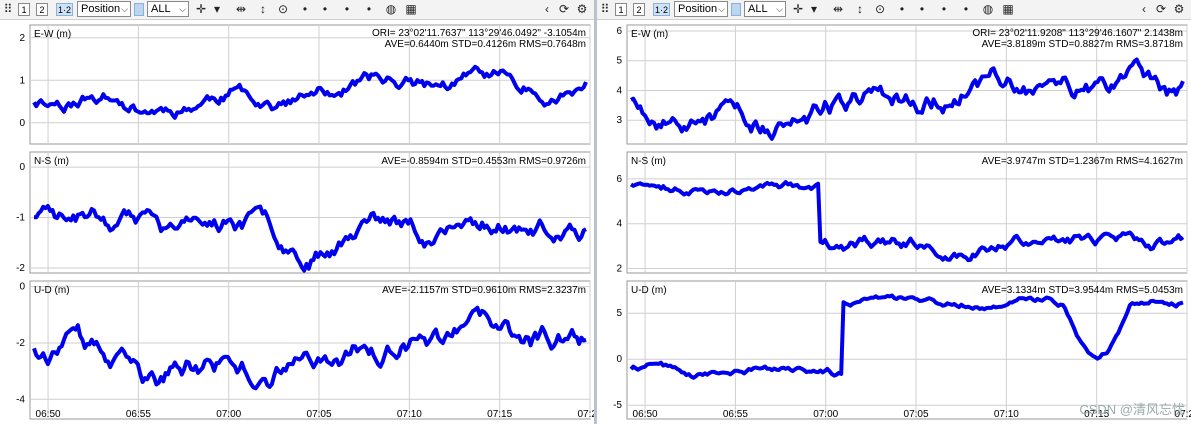  Describe the element at coordinates (649, 34) in the screenshot. I see `right-panel-label-0: E-W (m)` at that location.